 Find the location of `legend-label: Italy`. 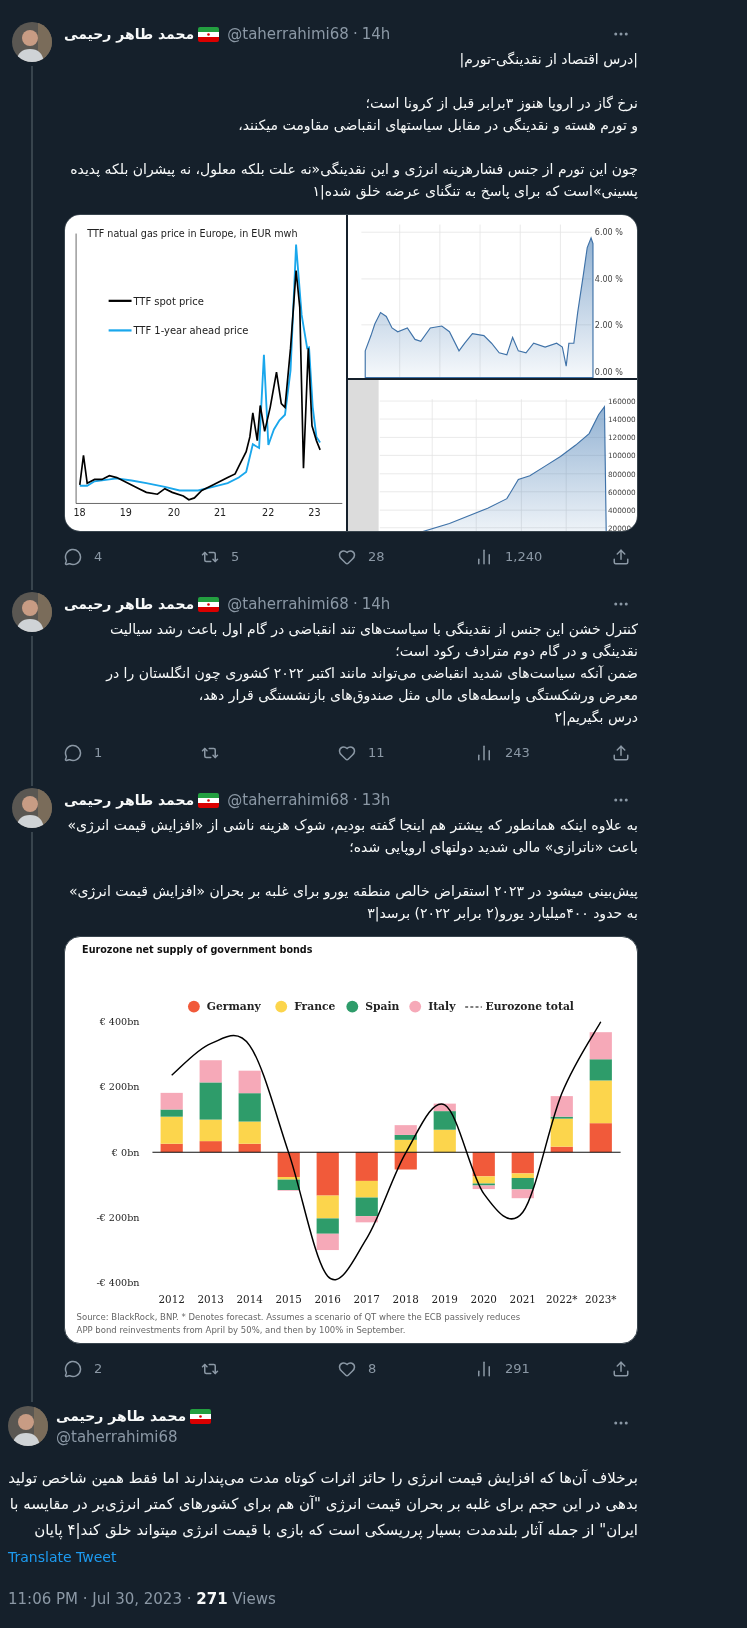

legend-label: Italy is located at coordinates (442, 1007).